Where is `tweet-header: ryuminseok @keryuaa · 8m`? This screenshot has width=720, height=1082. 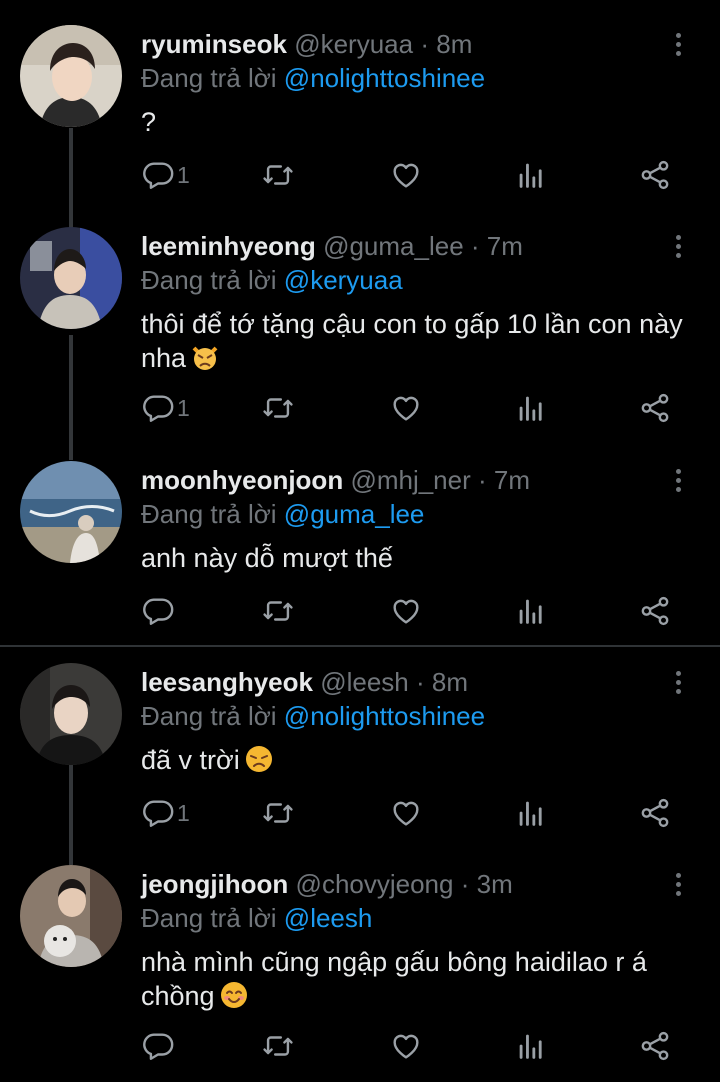 tweet-header: ryuminseok @keryuaa · 8m is located at coordinates (400, 44).